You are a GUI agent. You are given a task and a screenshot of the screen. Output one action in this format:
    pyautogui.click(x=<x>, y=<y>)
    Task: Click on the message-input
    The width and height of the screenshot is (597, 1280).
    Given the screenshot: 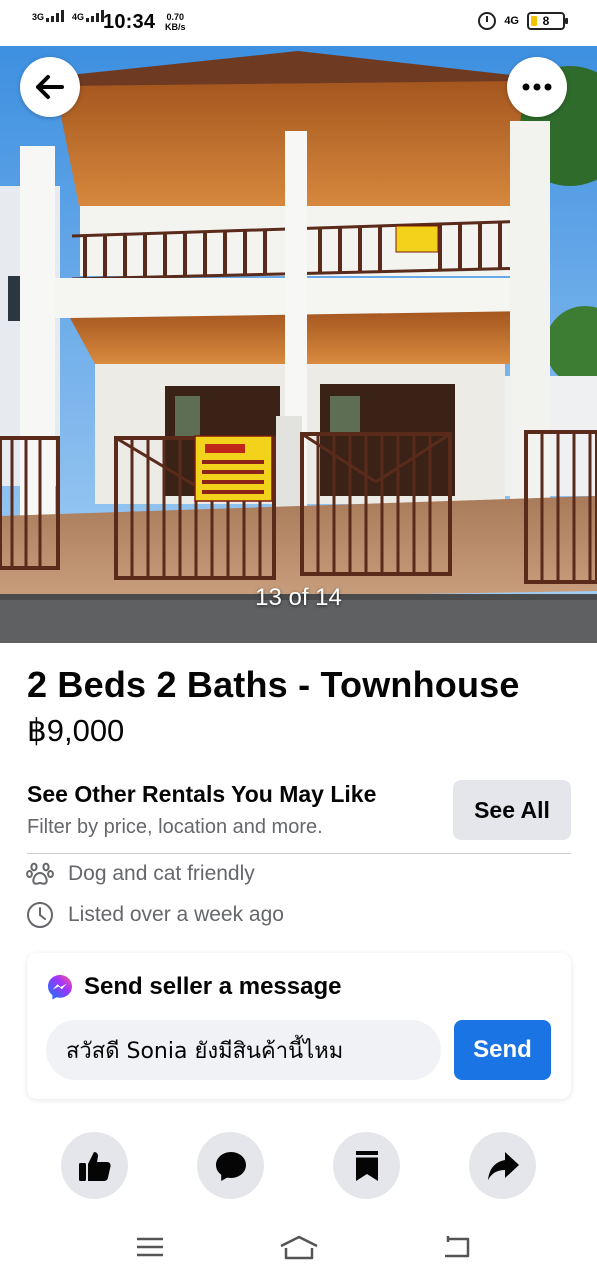 What is the action you would take?
    pyautogui.click(x=243, y=1050)
    